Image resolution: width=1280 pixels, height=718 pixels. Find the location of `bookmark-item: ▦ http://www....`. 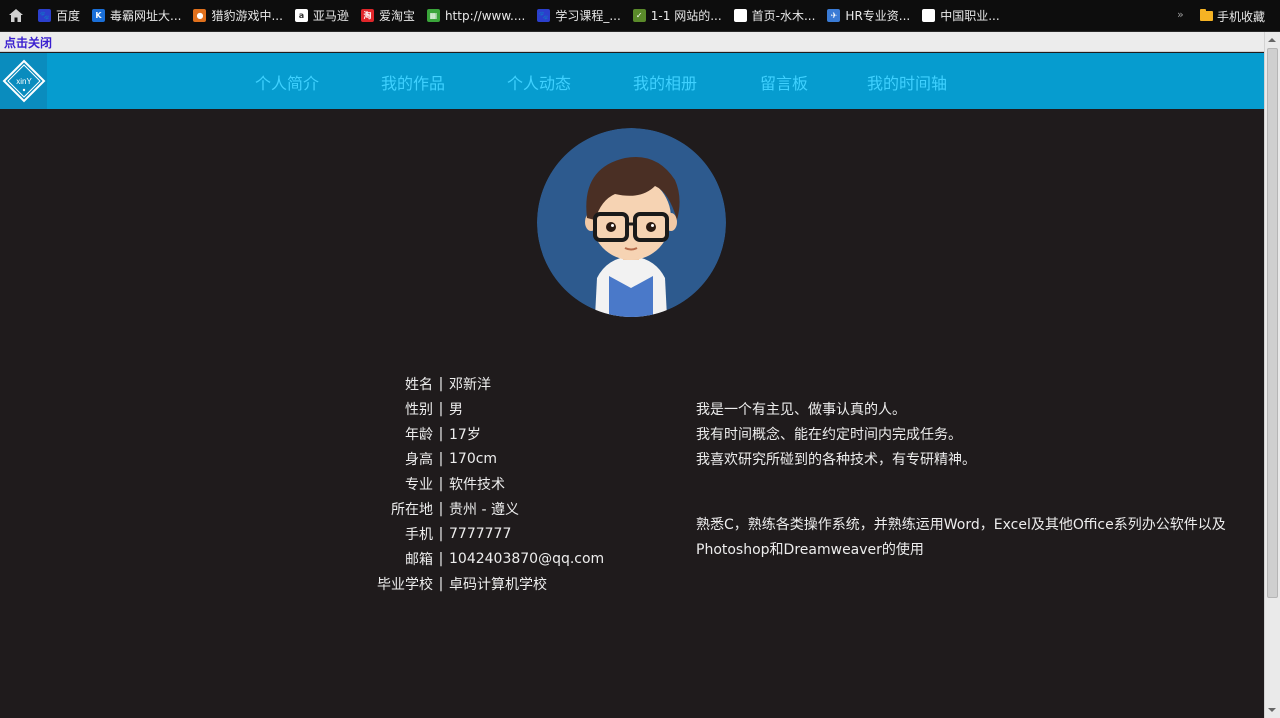

bookmark-item: ▦ http://www.... is located at coordinates (476, 16).